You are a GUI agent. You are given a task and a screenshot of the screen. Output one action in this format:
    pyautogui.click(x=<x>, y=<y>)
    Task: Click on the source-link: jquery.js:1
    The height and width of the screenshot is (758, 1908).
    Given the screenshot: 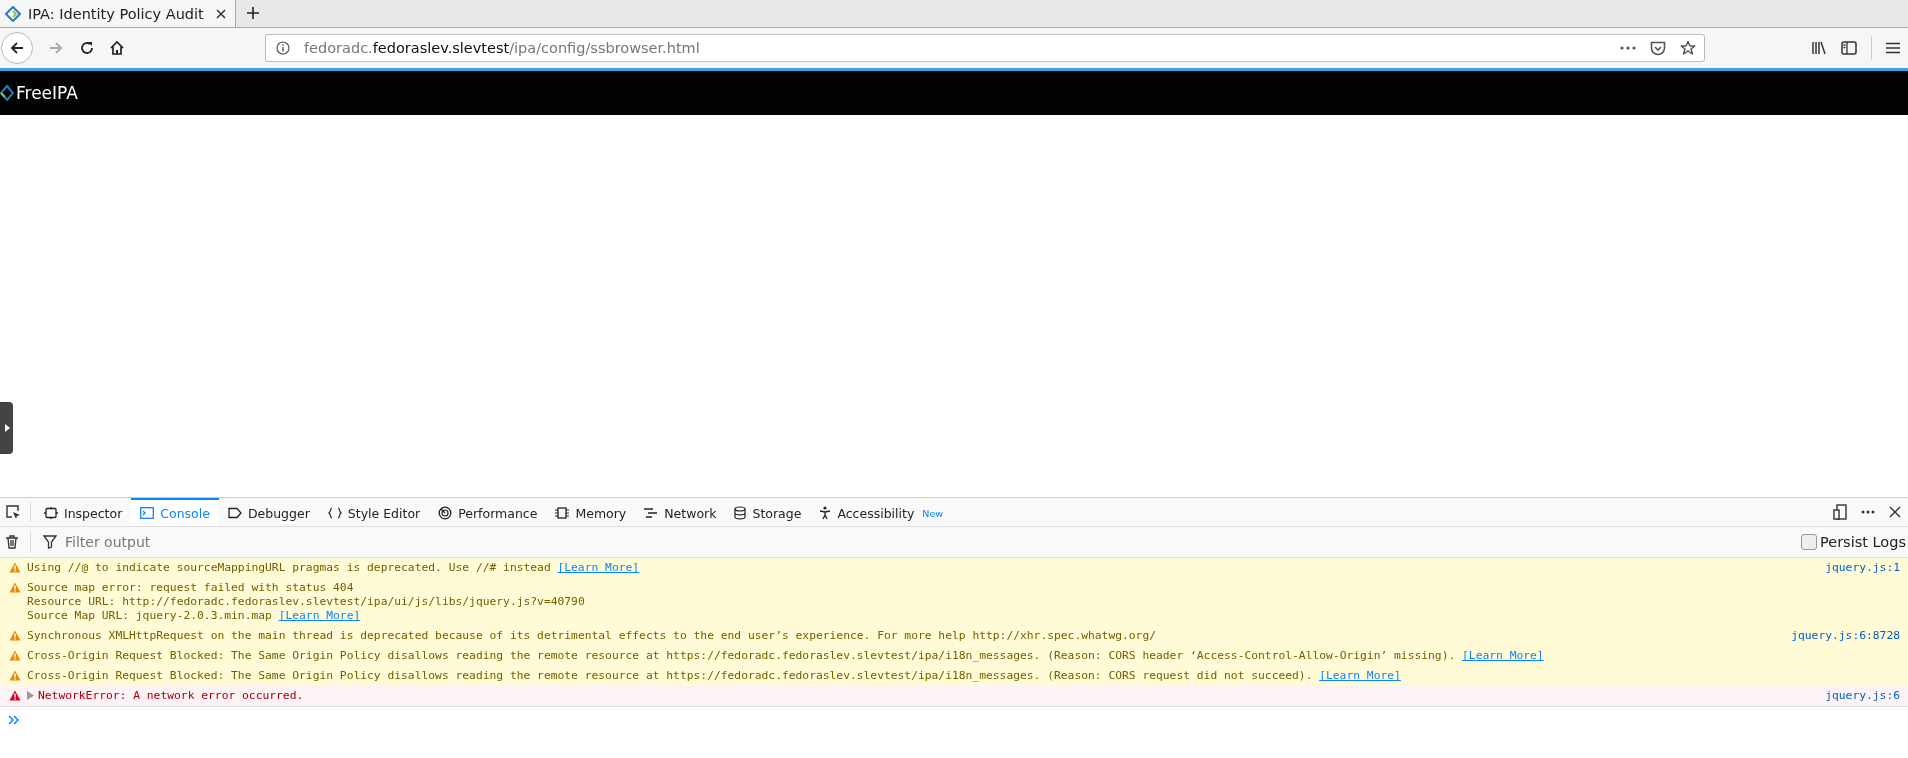 What is the action you would take?
    pyautogui.click(x=1862, y=568)
    